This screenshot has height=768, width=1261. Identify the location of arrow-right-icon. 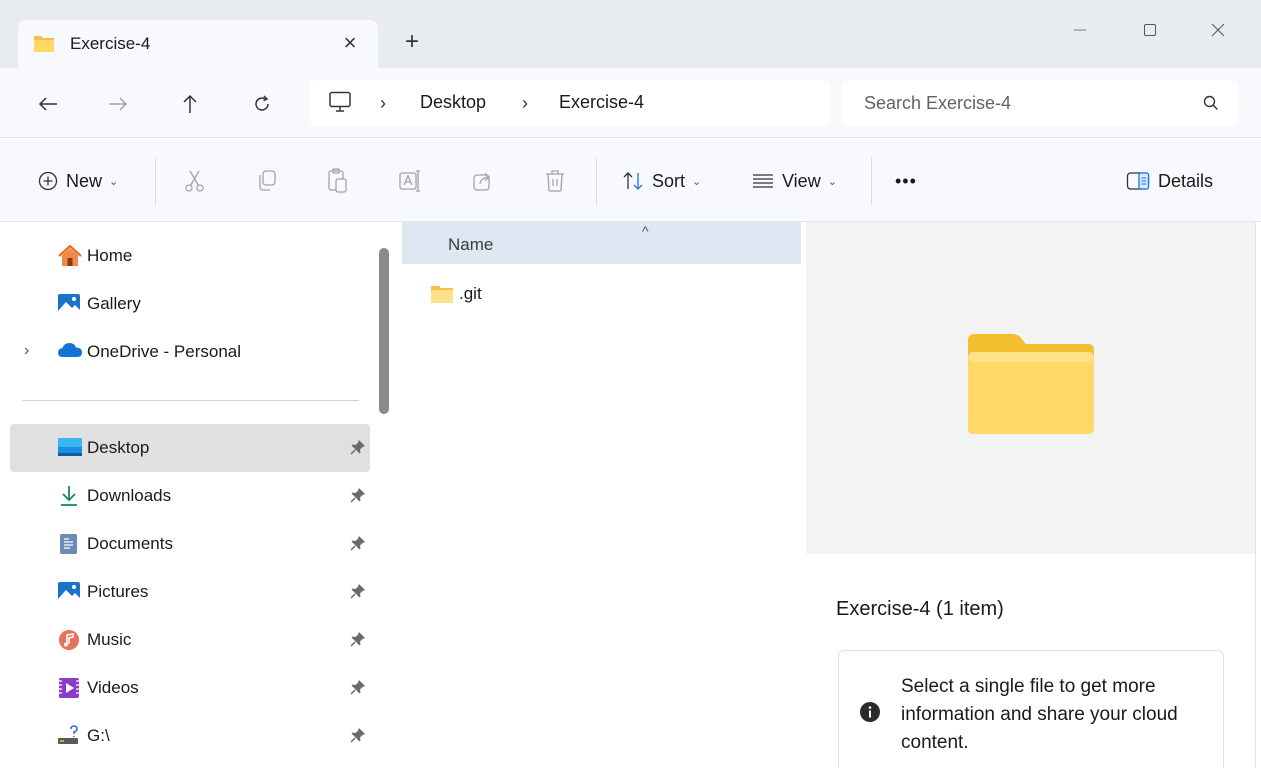
(118, 104).